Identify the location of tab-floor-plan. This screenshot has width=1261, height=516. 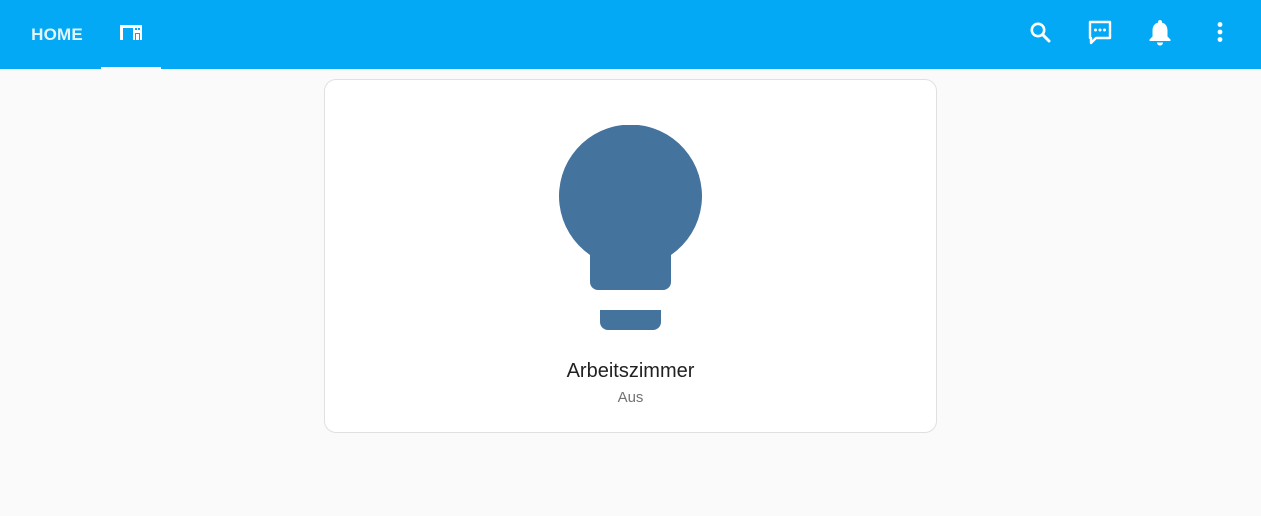
(131, 34).